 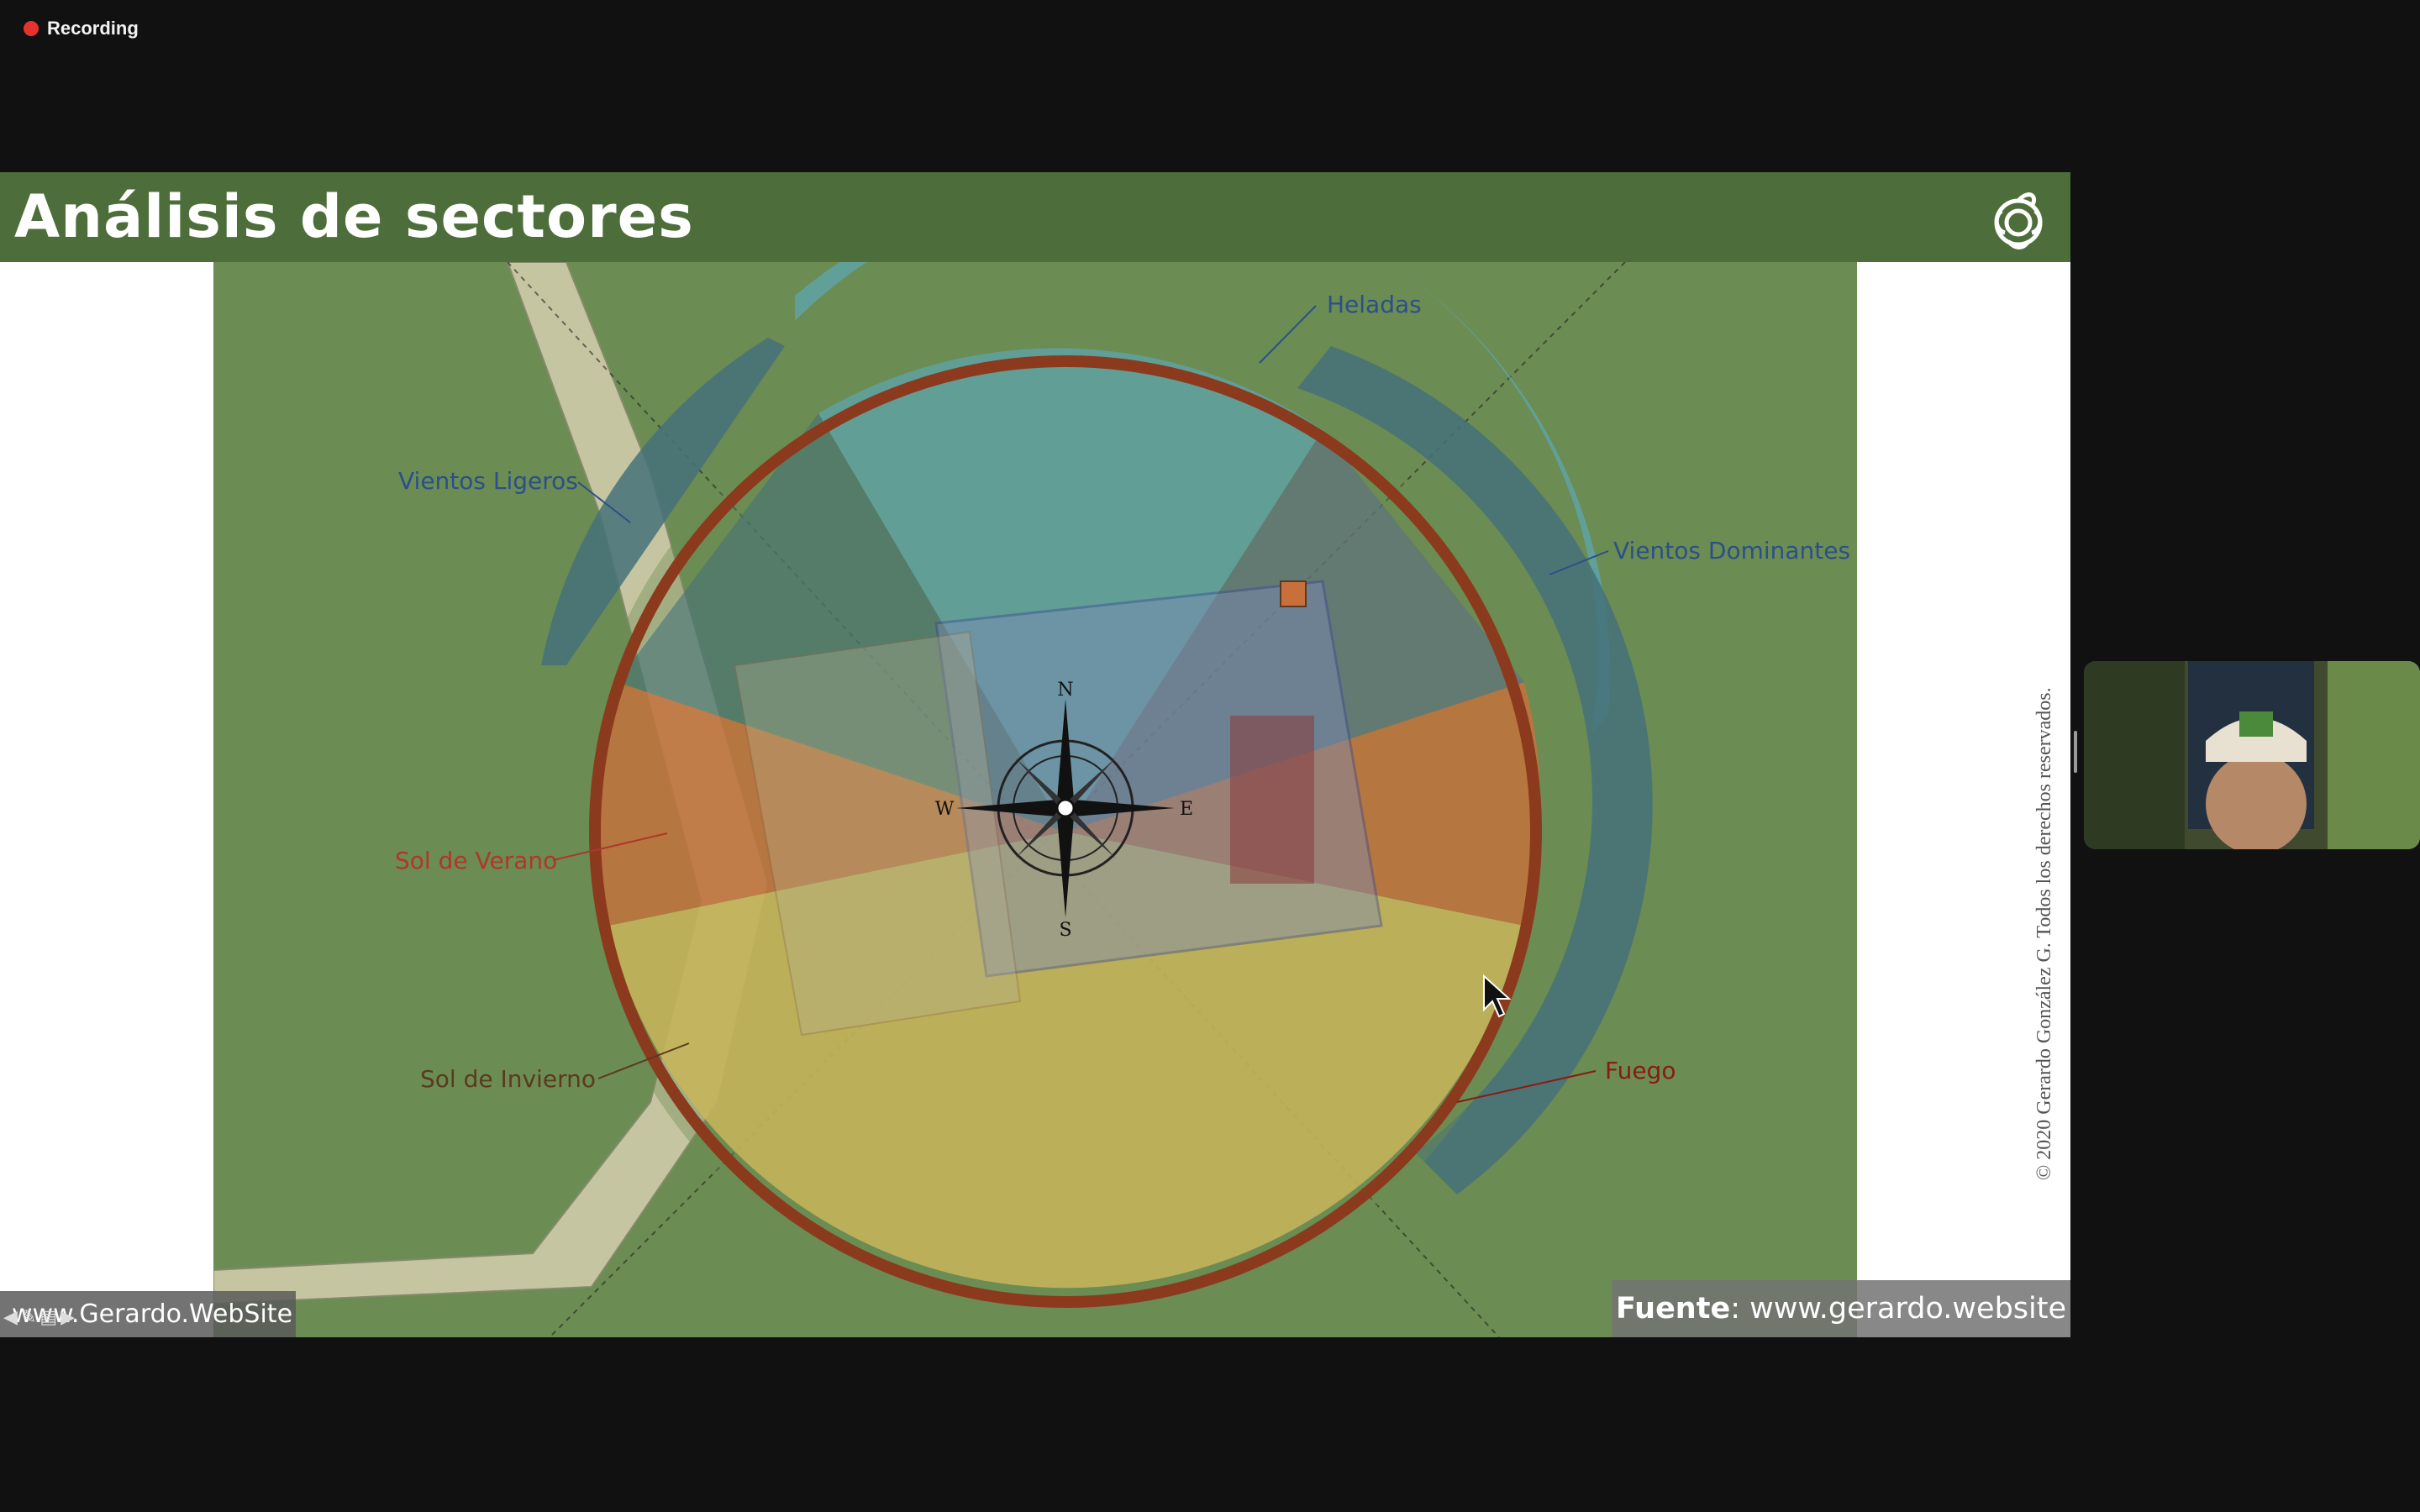 I want to click on participant-video-frame, so click(x=2252, y=755).